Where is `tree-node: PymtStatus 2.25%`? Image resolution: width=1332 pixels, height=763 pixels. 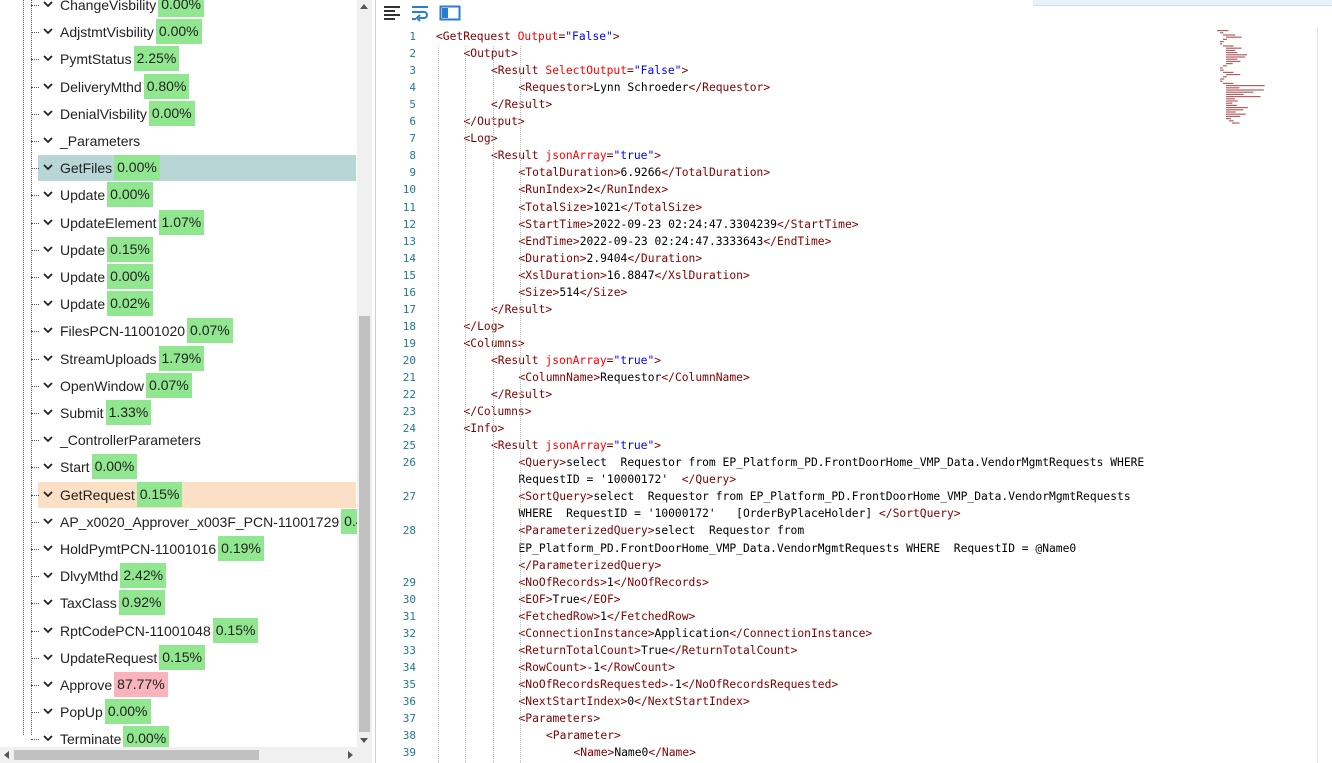 tree-node: PymtStatus 2.25% is located at coordinates (193, 59).